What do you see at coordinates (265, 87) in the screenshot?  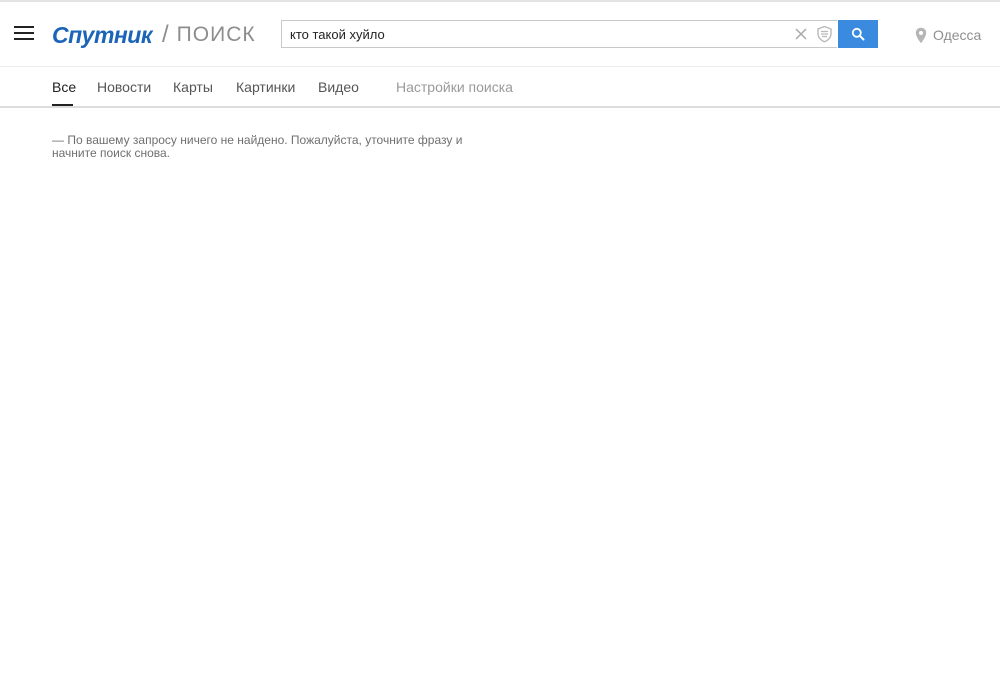 I see `tab-images: Картинки` at bounding box center [265, 87].